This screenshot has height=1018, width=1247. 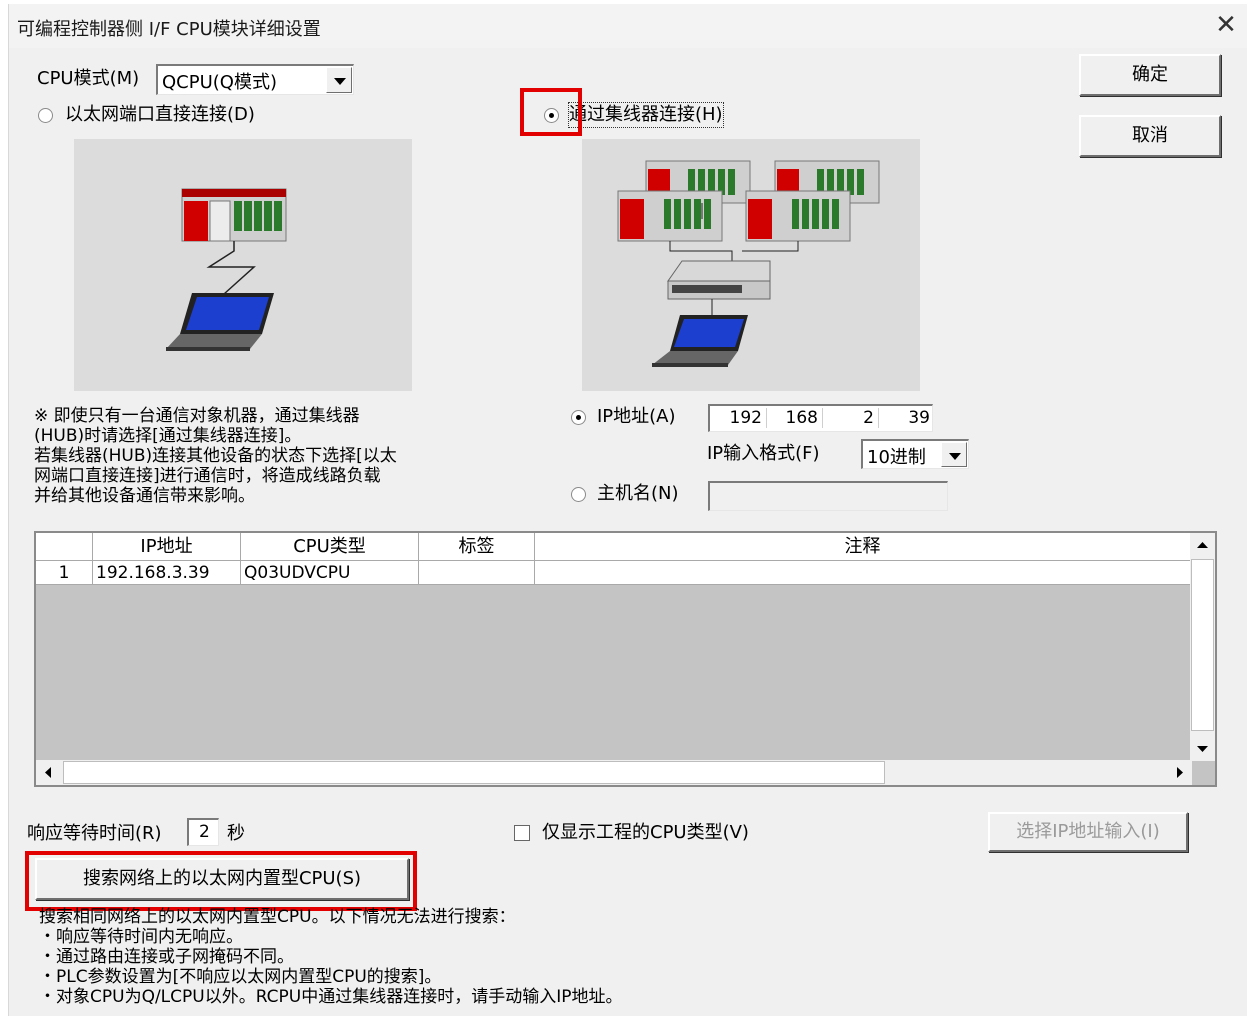 I want to click on ip-format-label: IP输入格式(F), so click(x=763, y=453).